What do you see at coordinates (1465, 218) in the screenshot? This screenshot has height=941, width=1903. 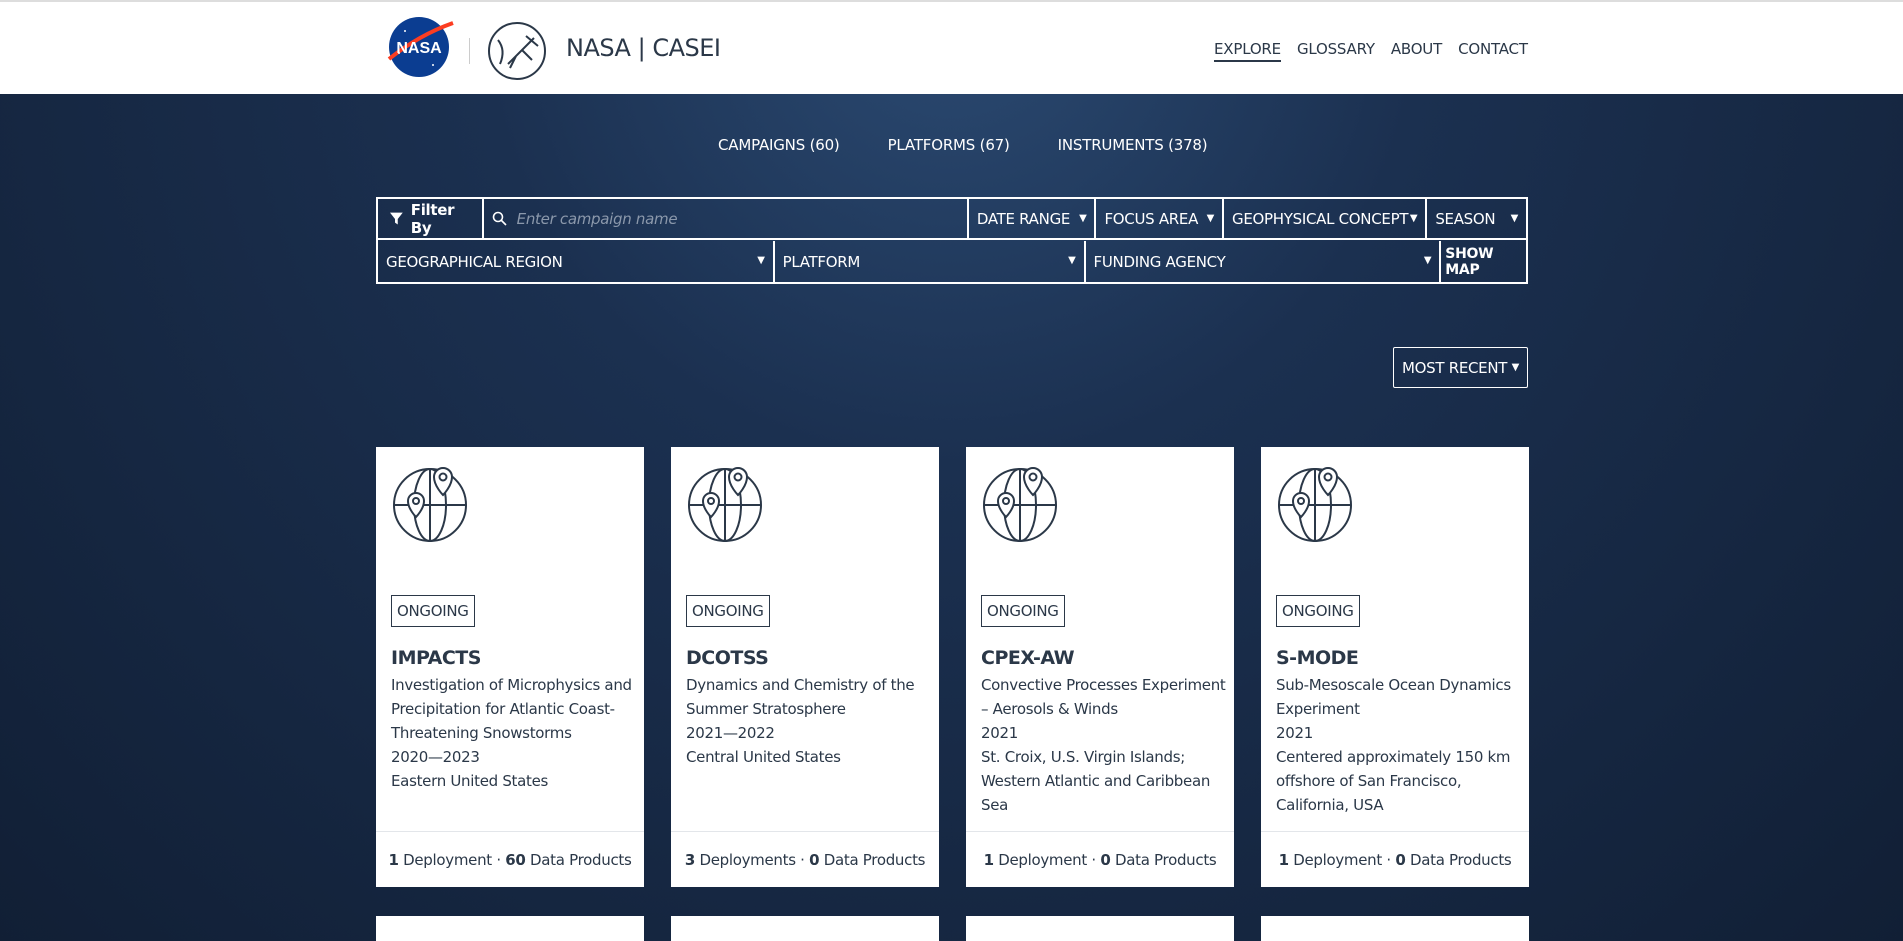 I see `season-label: SEASON` at bounding box center [1465, 218].